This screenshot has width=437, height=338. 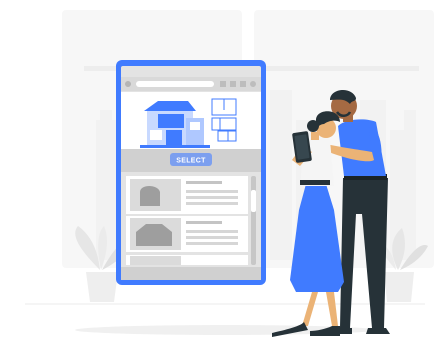 What do you see at coordinates (225, 319) in the screenshot?
I see `floor` at bounding box center [225, 319].